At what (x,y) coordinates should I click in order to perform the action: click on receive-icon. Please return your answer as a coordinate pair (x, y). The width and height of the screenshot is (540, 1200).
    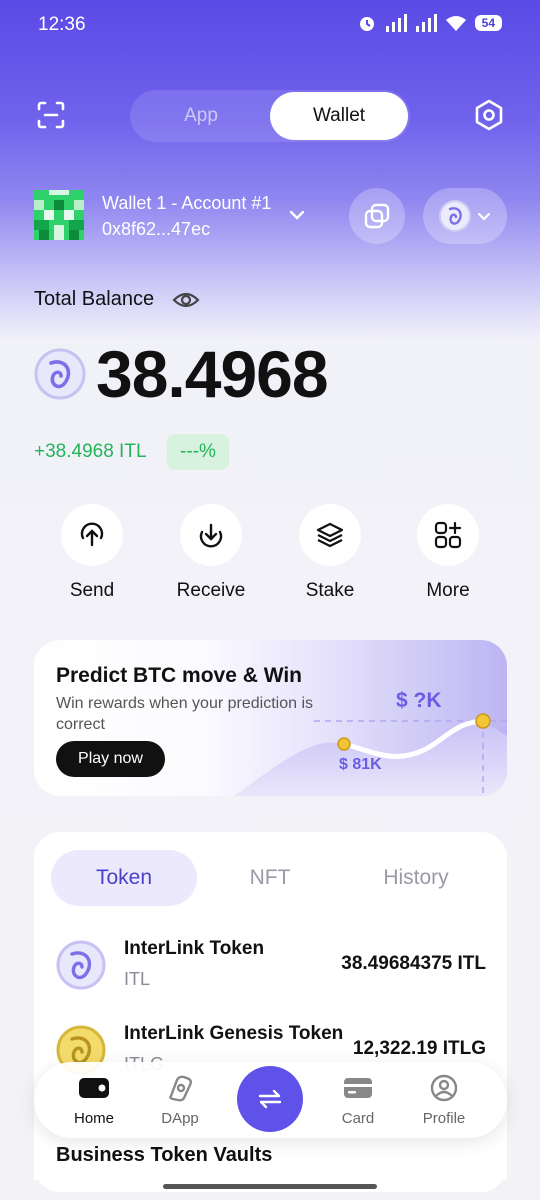
    Looking at the image, I should click on (211, 535).